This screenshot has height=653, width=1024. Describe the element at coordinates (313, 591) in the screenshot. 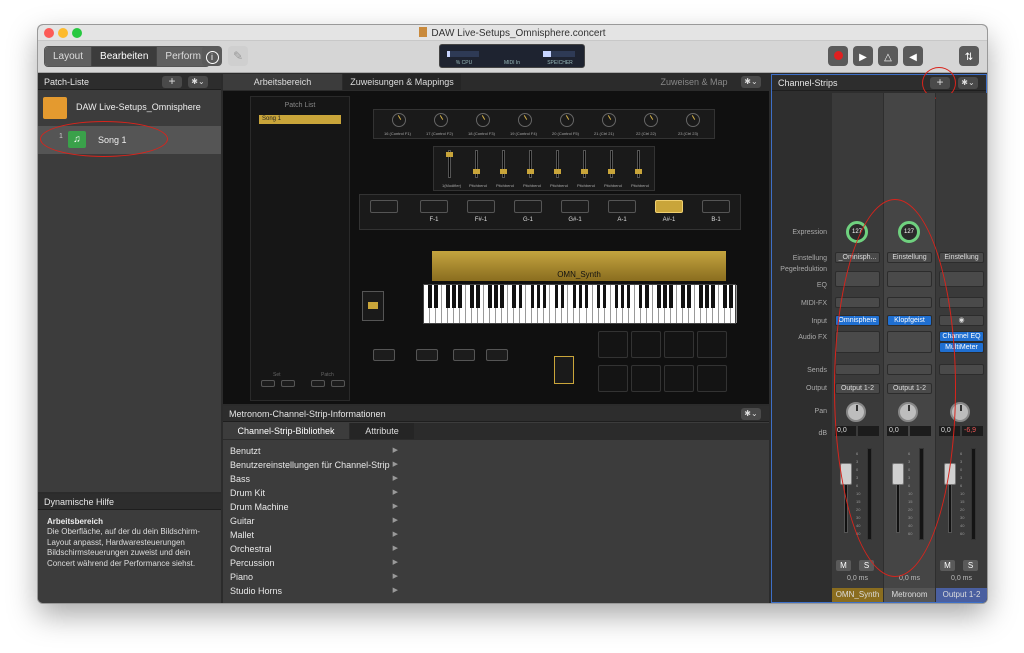

I see `library-item: Studio Horns ▶` at that location.